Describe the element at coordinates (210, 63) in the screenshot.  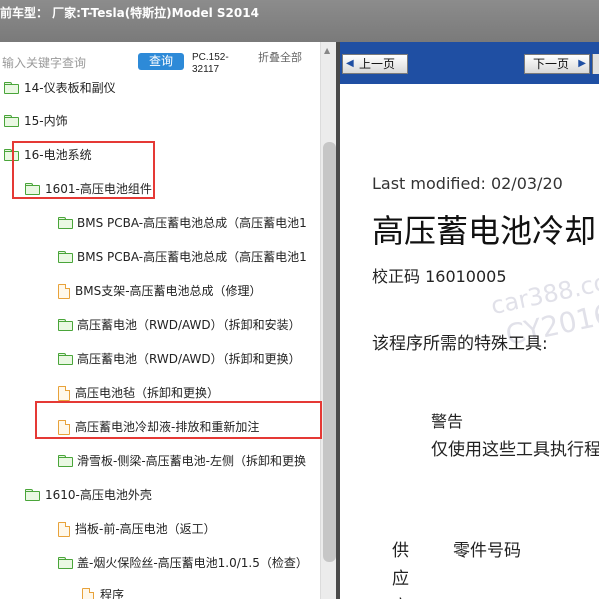
I see `catalog-code: PC.152-32117` at that location.